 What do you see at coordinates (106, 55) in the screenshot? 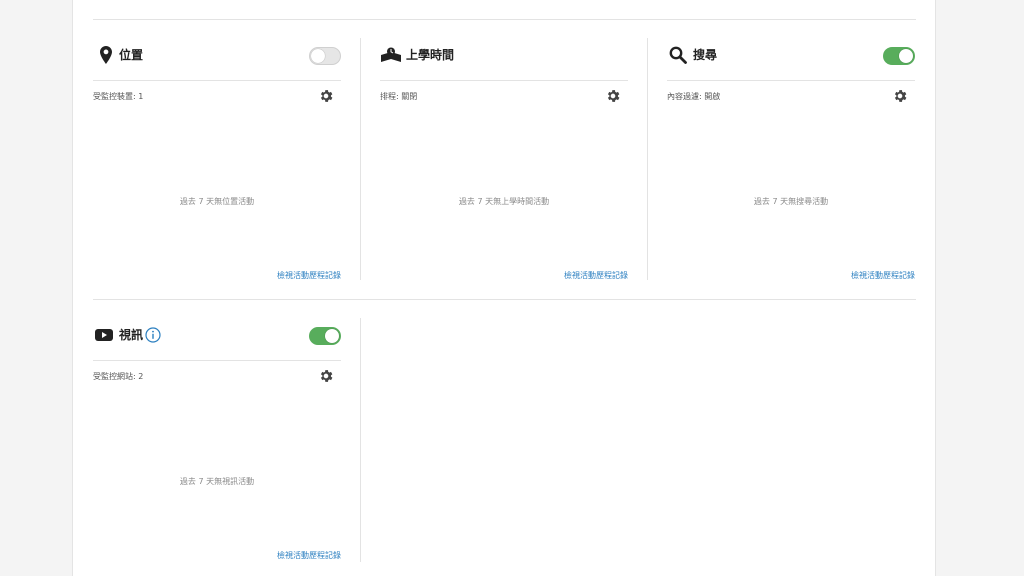
I see `location-pin-icon` at bounding box center [106, 55].